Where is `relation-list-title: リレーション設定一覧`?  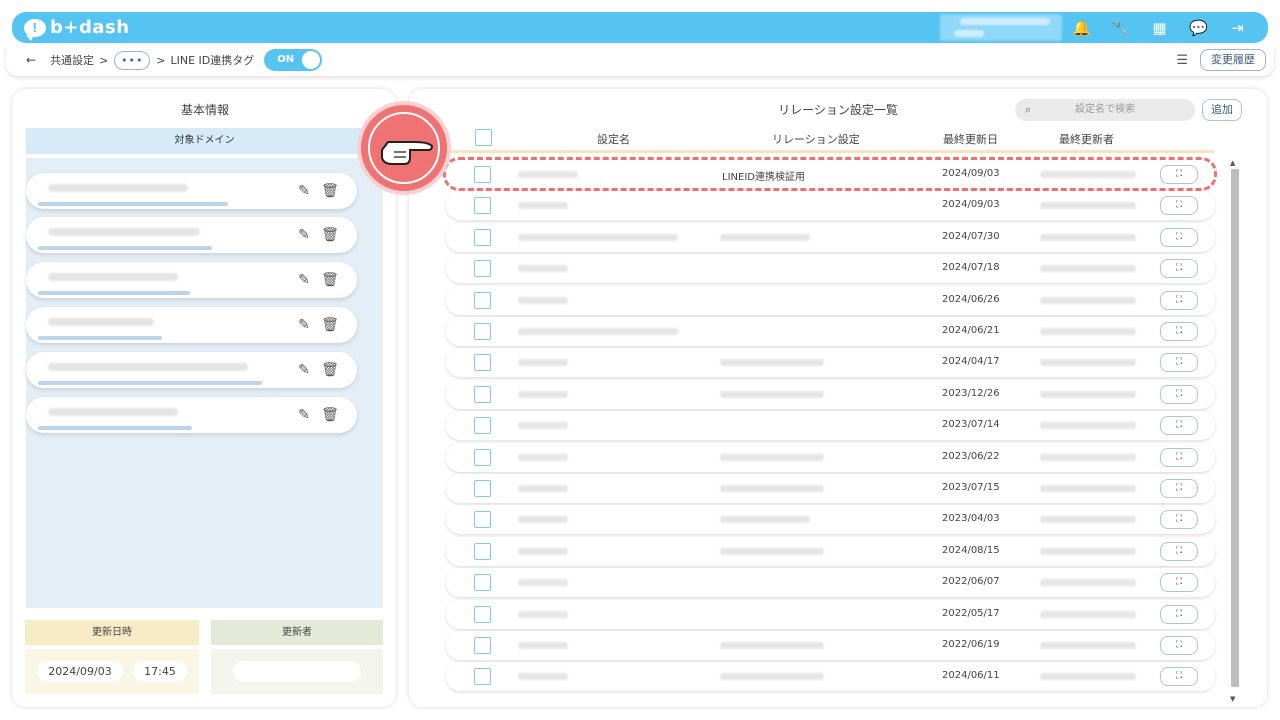 relation-list-title: リレーション設定一覧 is located at coordinates (838, 110).